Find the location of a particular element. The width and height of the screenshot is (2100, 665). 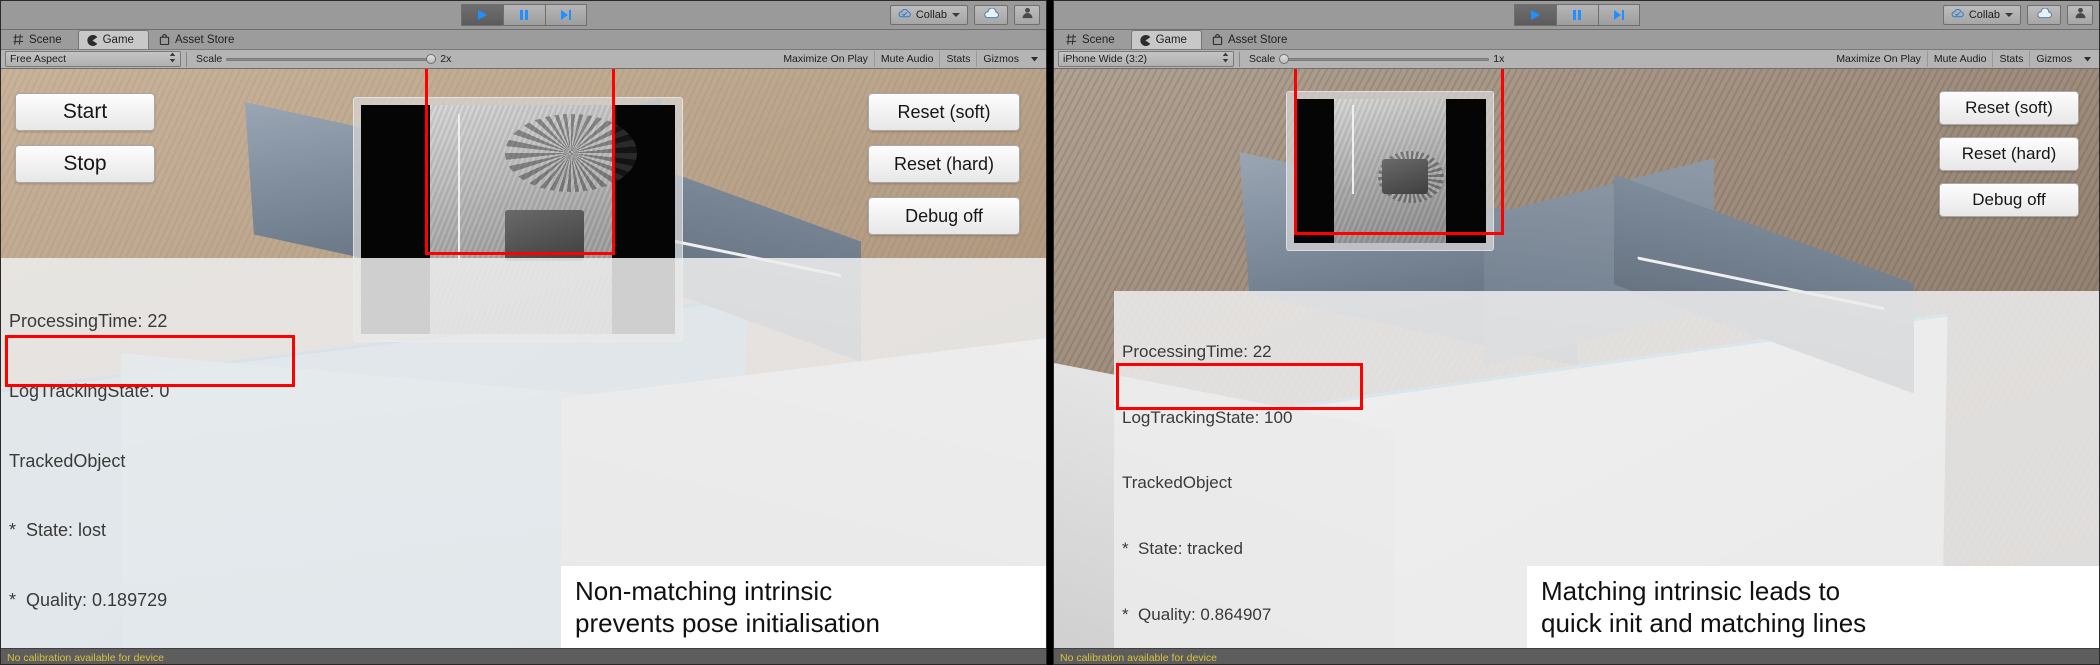

scale-value: 2x is located at coordinates (446, 59).